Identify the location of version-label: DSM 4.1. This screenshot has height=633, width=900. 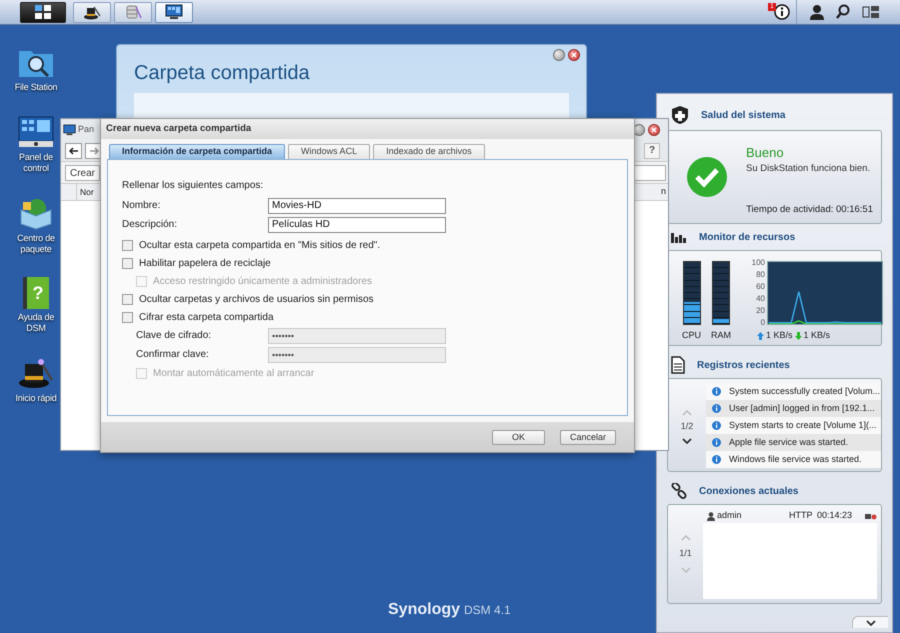
(487, 610).